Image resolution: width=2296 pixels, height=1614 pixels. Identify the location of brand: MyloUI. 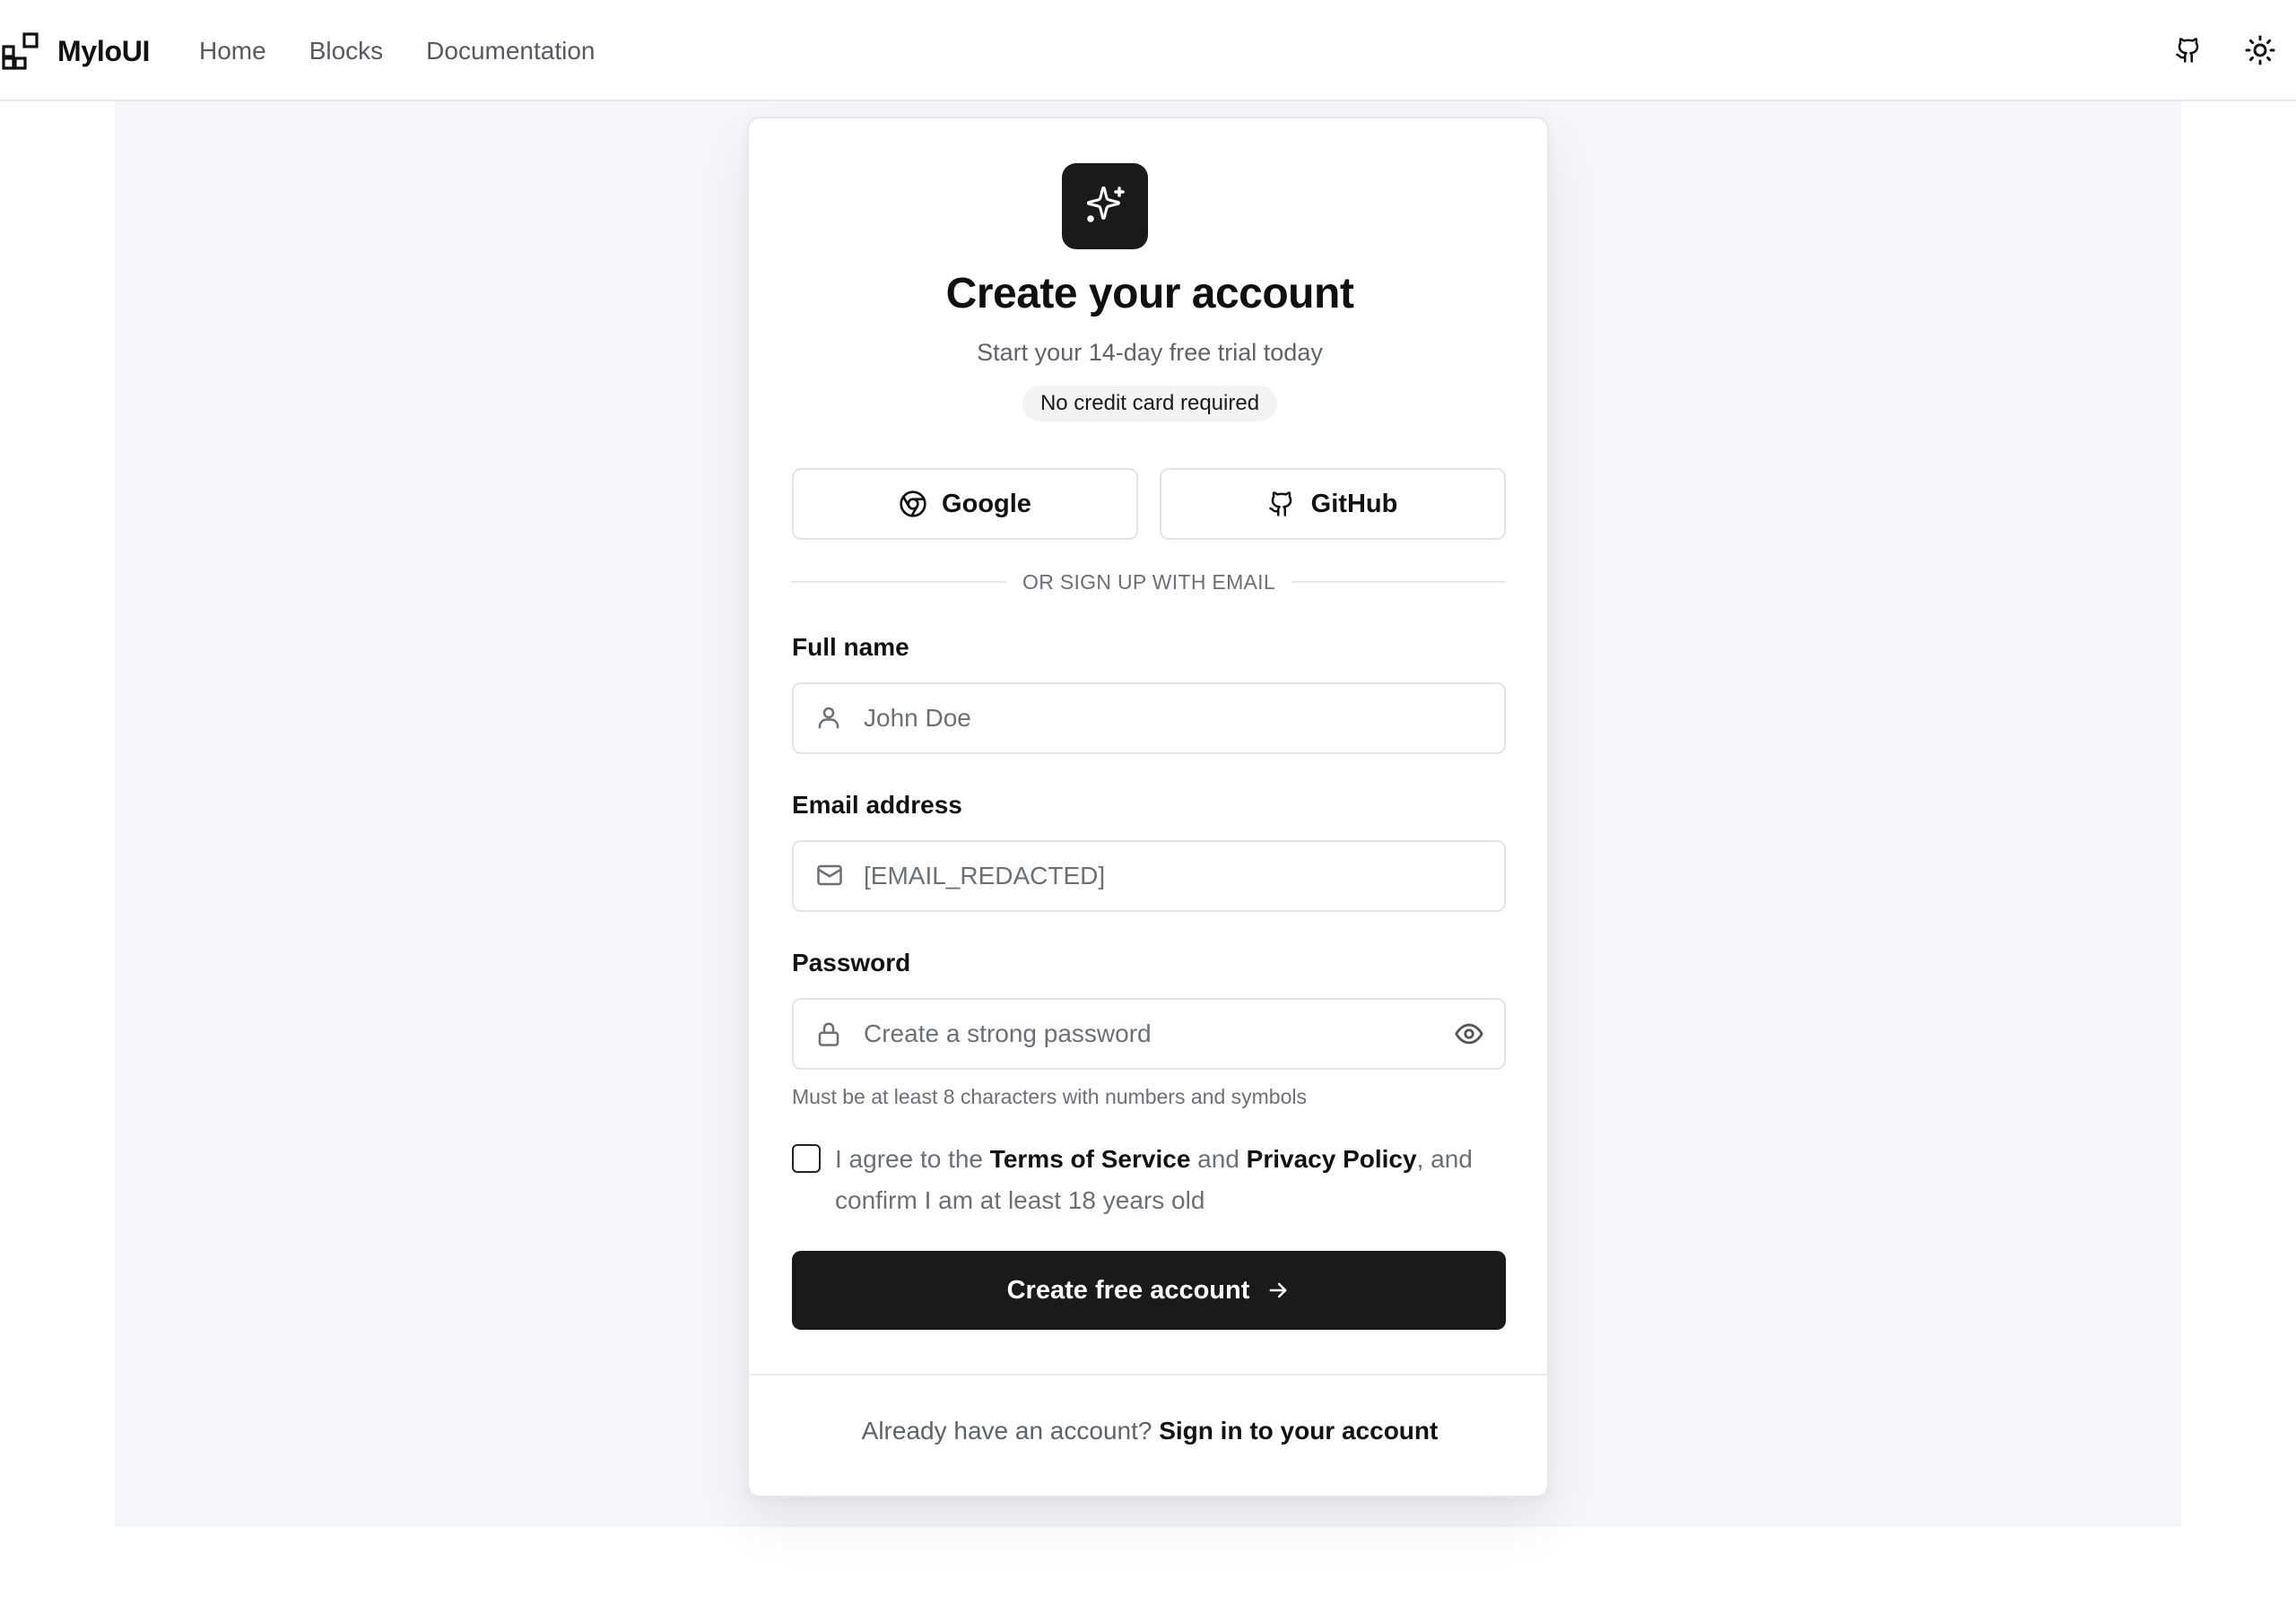
(76, 51).